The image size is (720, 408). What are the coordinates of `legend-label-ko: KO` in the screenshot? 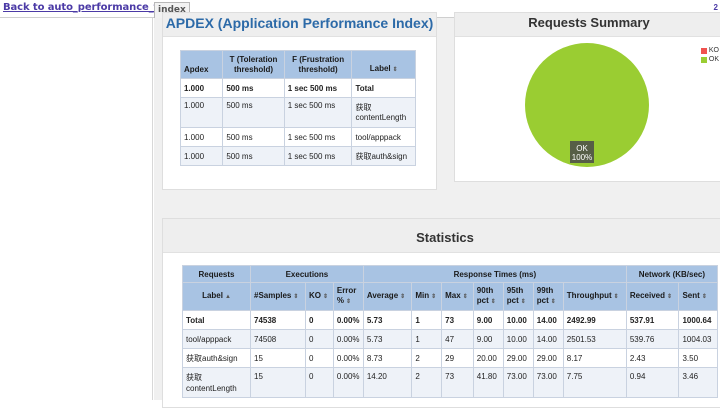 It's located at (713, 50).